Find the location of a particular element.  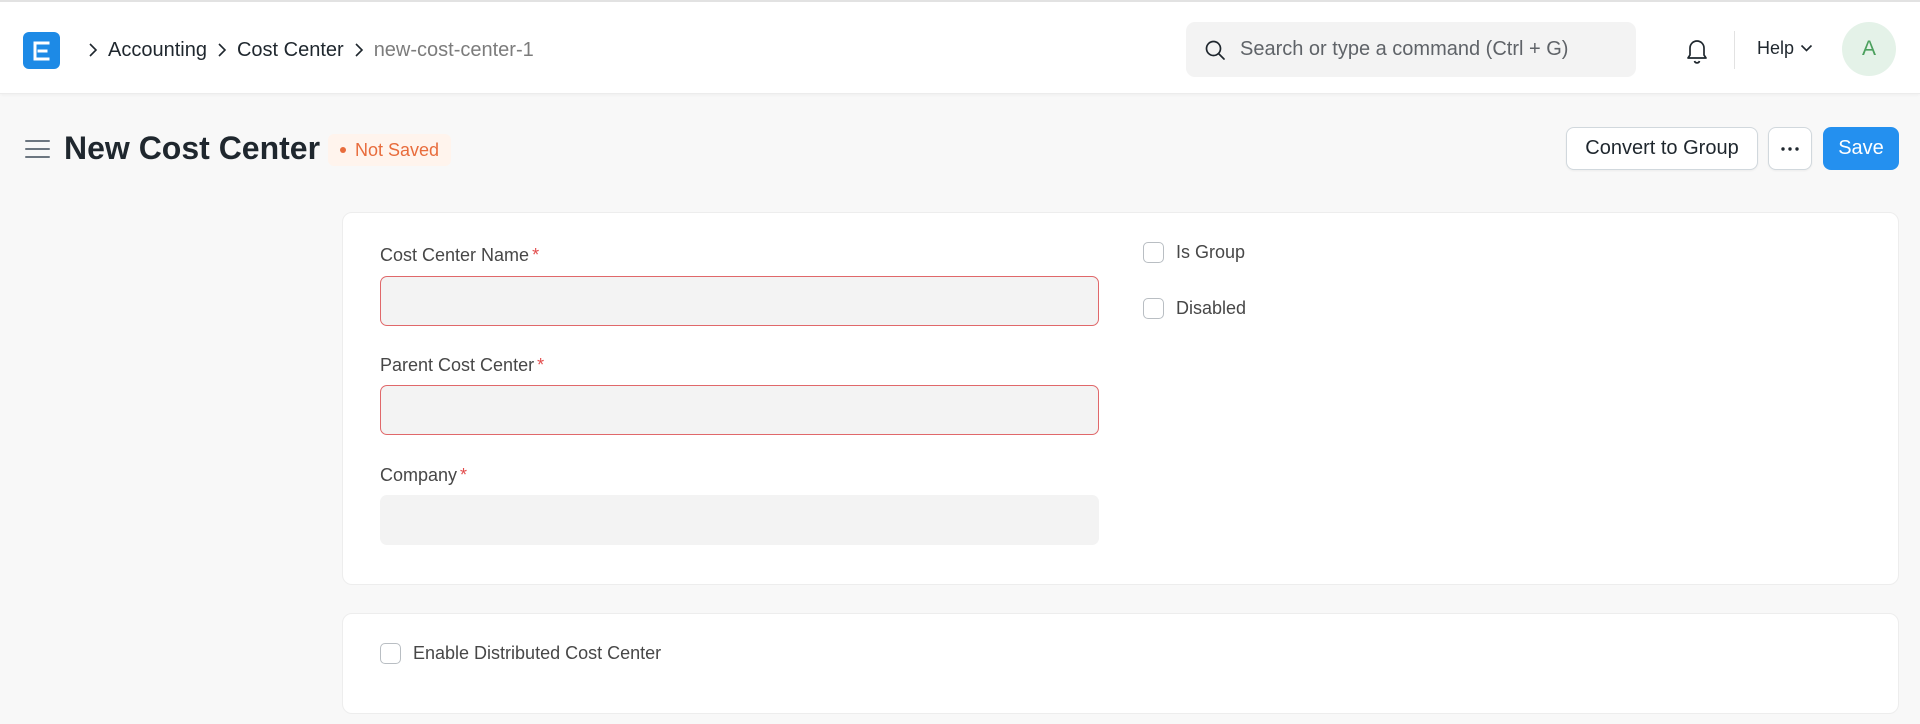

form-section-distributed: Enable Distributed Cost Center is located at coordinates (1120, 663).